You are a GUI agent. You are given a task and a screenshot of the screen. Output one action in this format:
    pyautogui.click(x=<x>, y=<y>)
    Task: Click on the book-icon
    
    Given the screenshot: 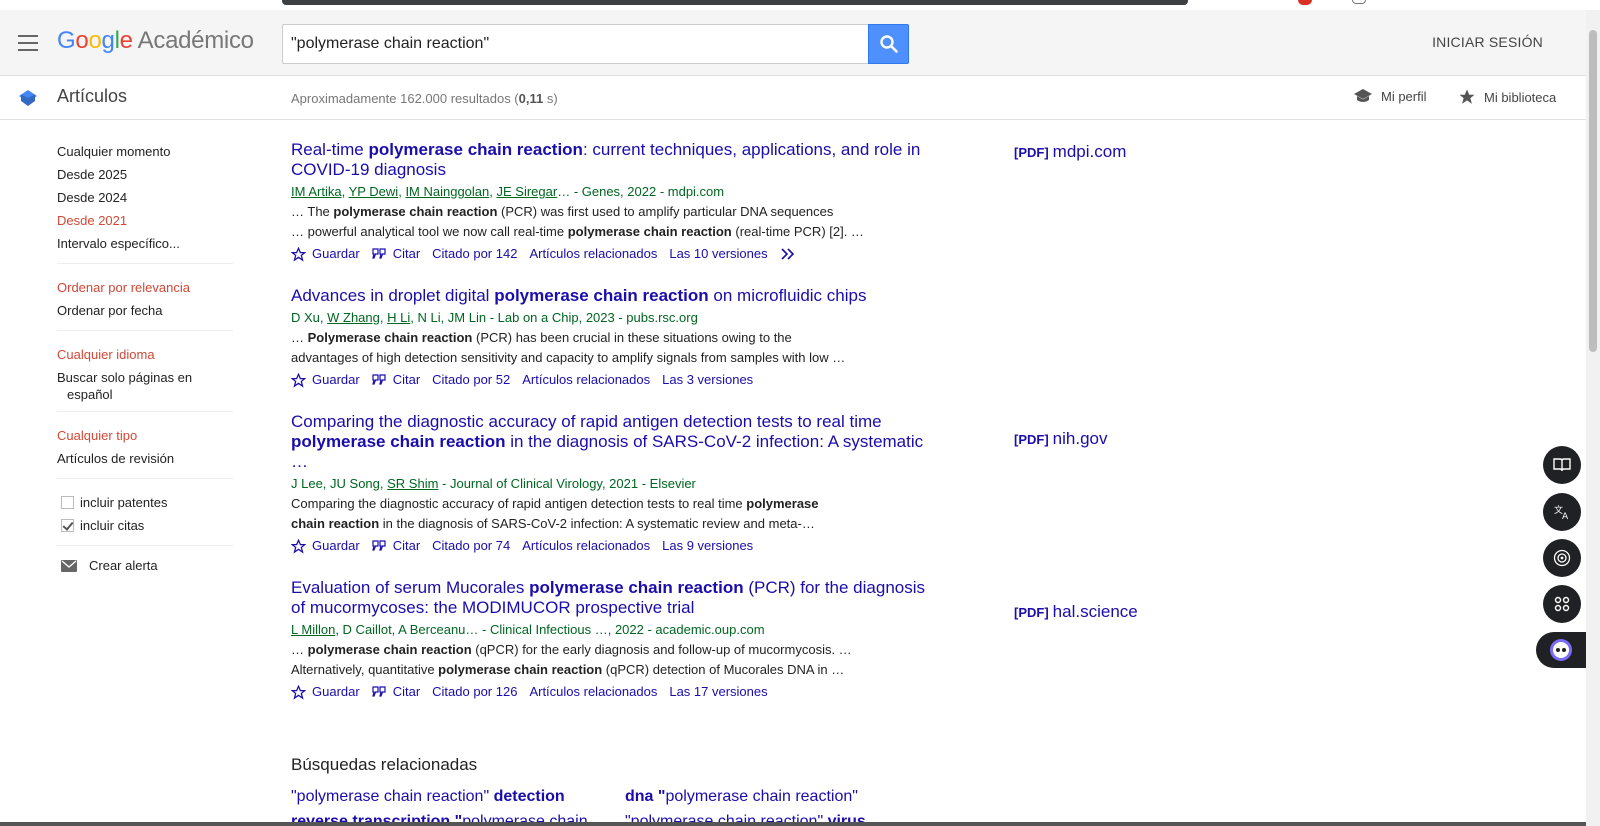 What is the action you would take?
    pyautogui.click(x=1562, y=465)
    